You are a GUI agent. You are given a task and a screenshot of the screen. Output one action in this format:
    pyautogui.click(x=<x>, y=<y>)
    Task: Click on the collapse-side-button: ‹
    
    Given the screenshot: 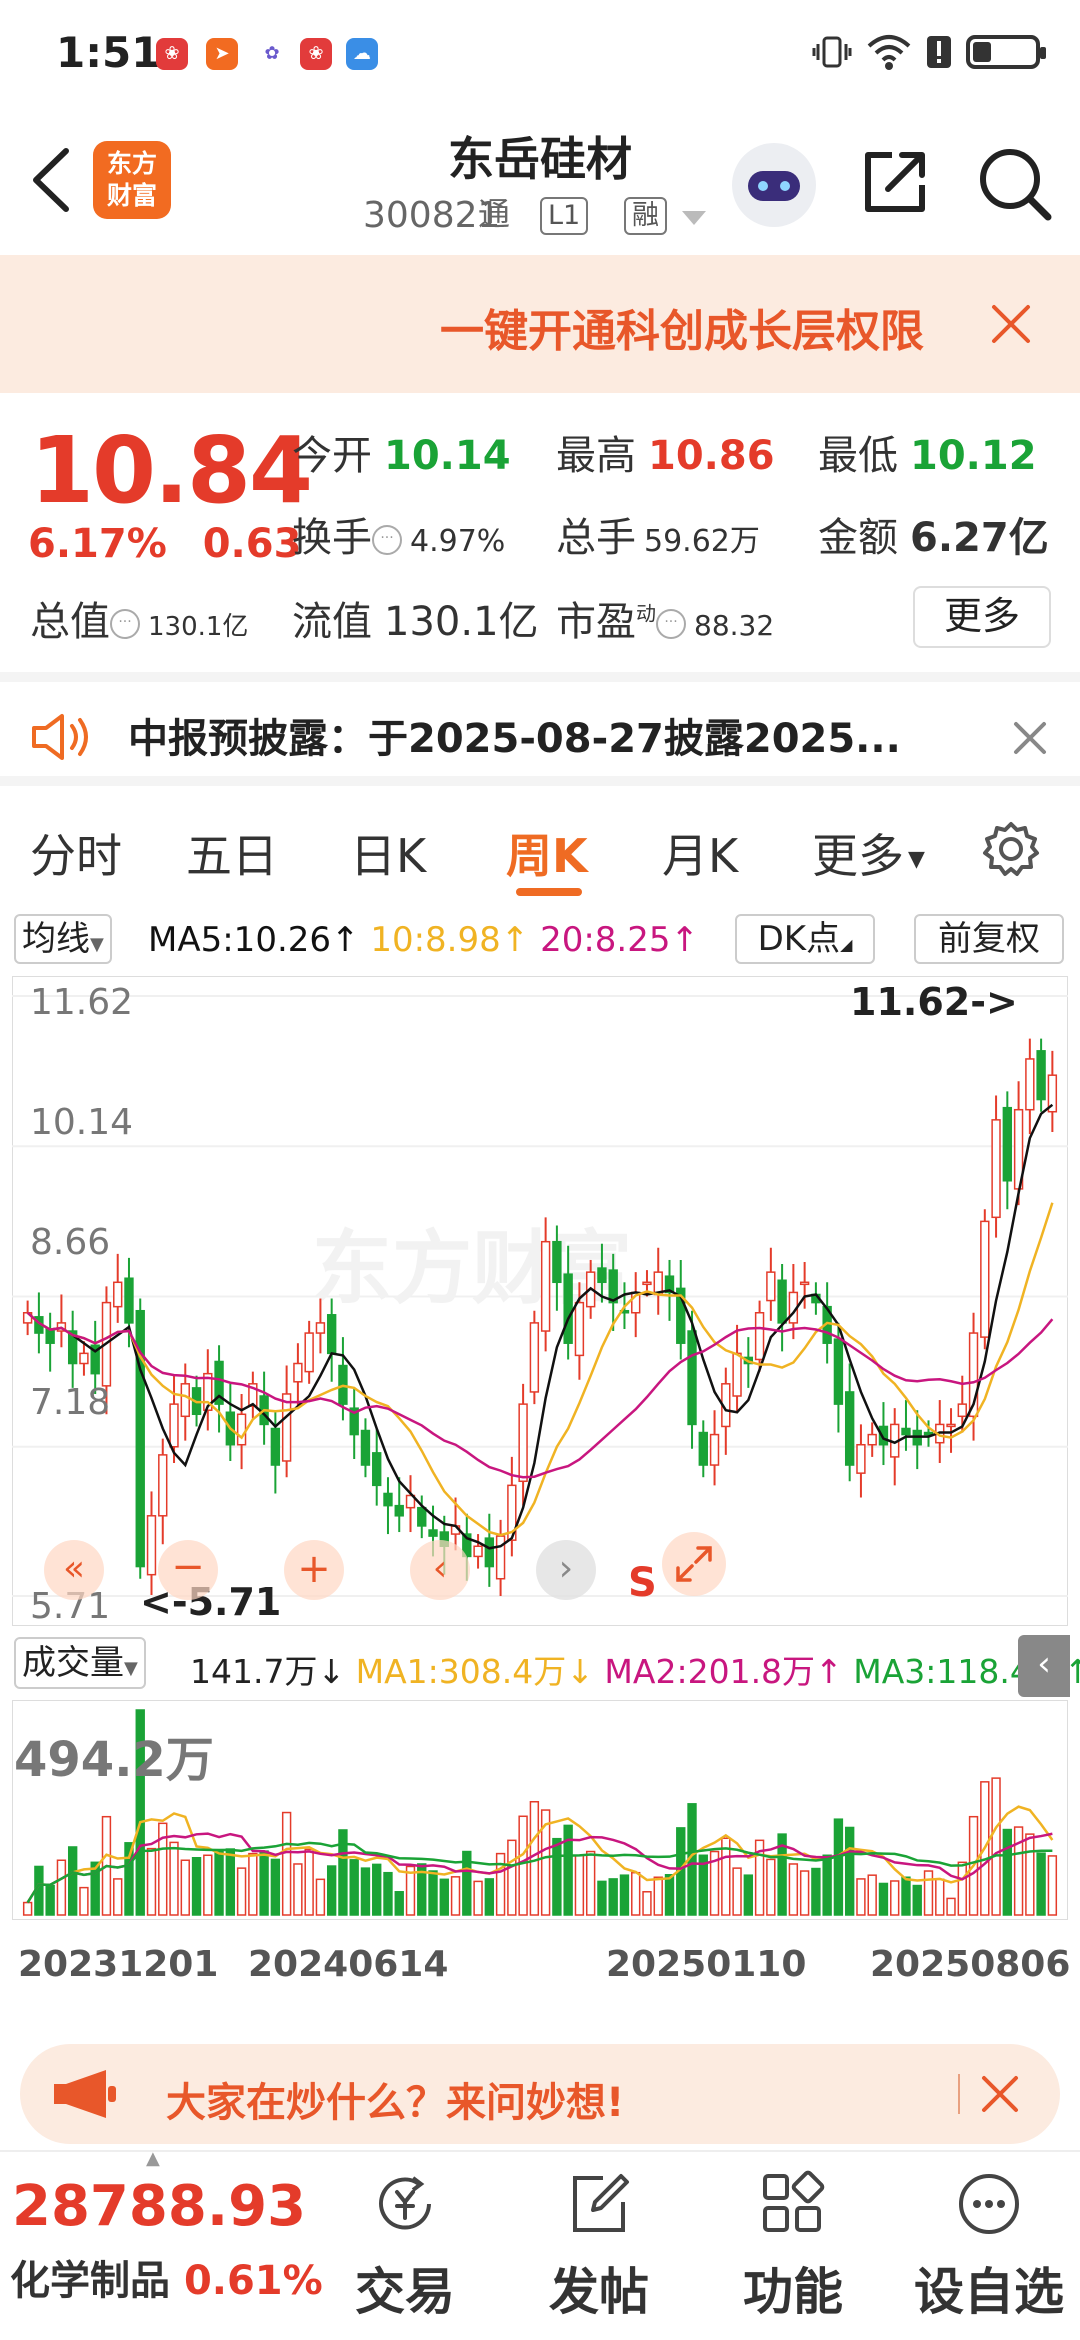 What is the action you would take?
    pyautogui.click(x=1044, y=1666)
    